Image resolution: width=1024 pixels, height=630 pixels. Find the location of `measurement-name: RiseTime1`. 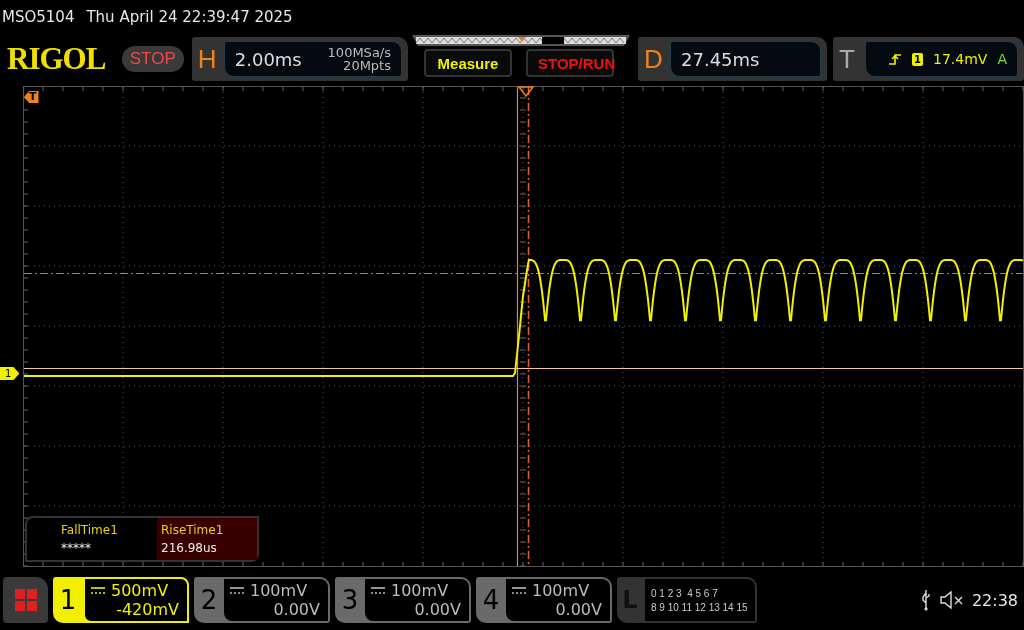

measurement-name: RiseTime1 is located at coordinates (193, 530).